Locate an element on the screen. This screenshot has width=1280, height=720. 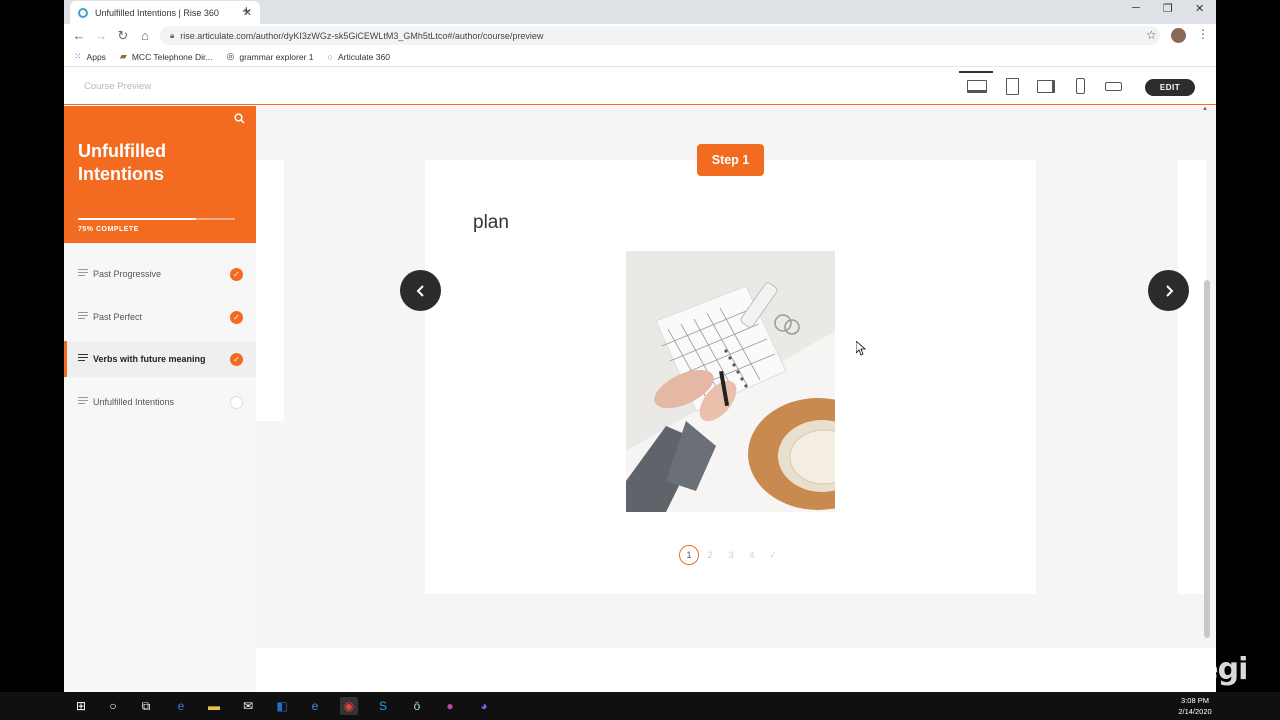
step-label-badge: Step 1 is located at coordinates (730, 160).